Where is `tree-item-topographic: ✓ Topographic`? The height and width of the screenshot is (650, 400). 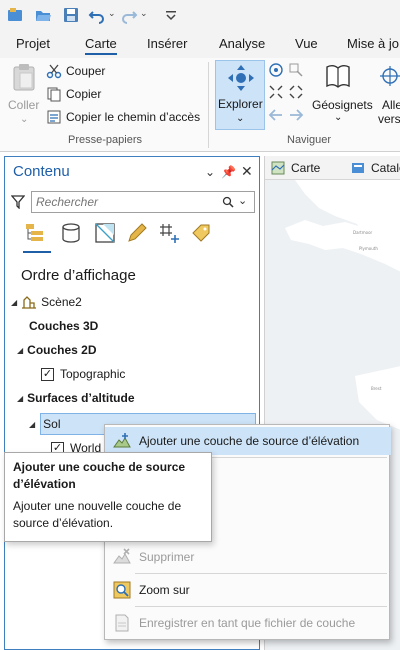
tree-item-topographic: ✓ Topographic is located at coordinates (83, 374).